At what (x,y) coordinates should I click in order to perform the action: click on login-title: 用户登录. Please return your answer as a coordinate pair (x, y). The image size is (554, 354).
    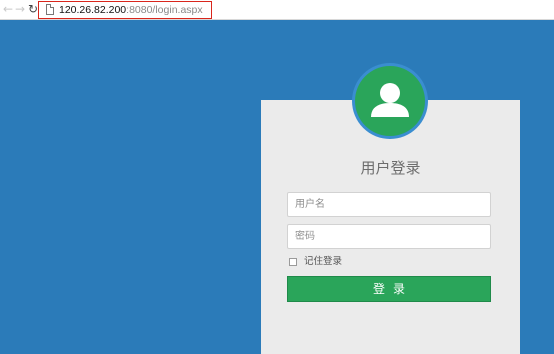
    Looking at the image, I should click on (390, 168).